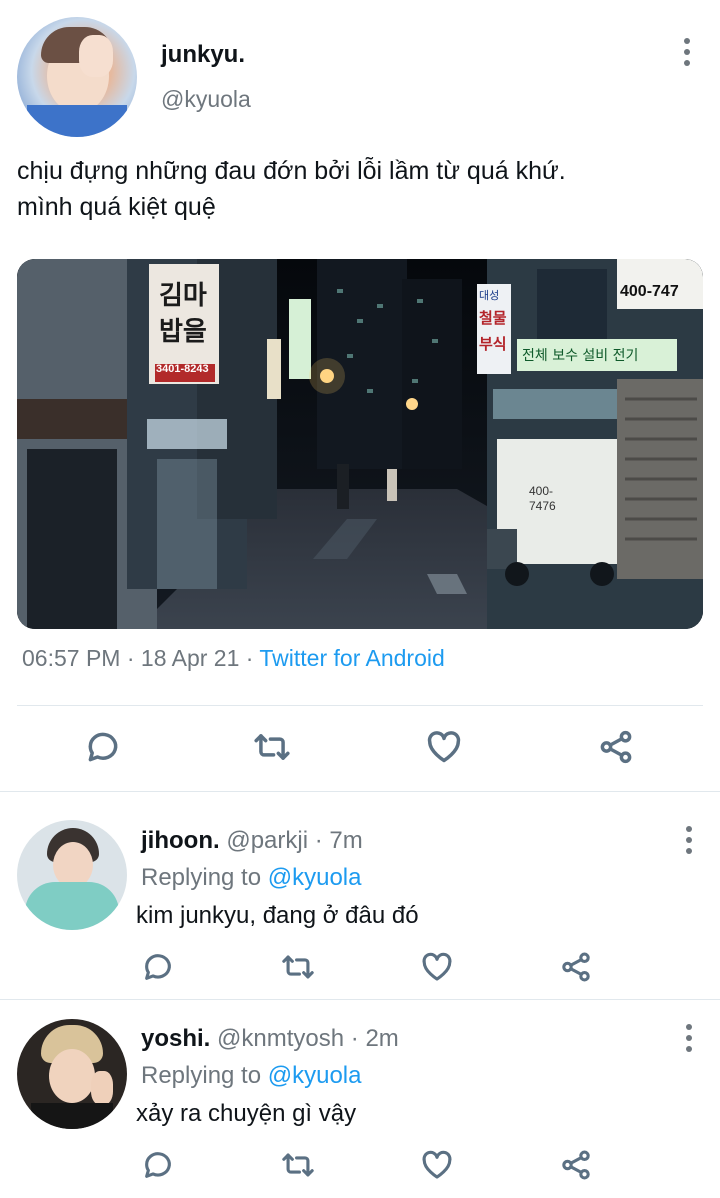 The width and height of the screenshot is (720, 1198). What do you see at coordinates (71, 658) in the screenshot?
I see `tweet-time: 06:57 PM` at bounding box center [71, 658].